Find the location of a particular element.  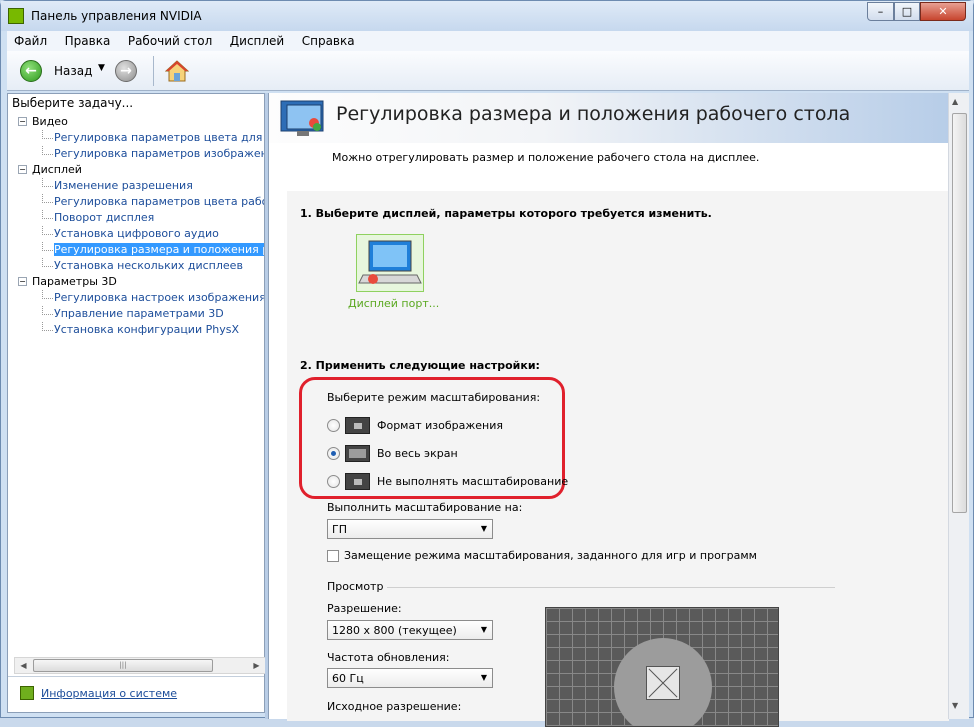

vertical-scrollbar: ▲ ▼ is located at coordinates (958, 406).